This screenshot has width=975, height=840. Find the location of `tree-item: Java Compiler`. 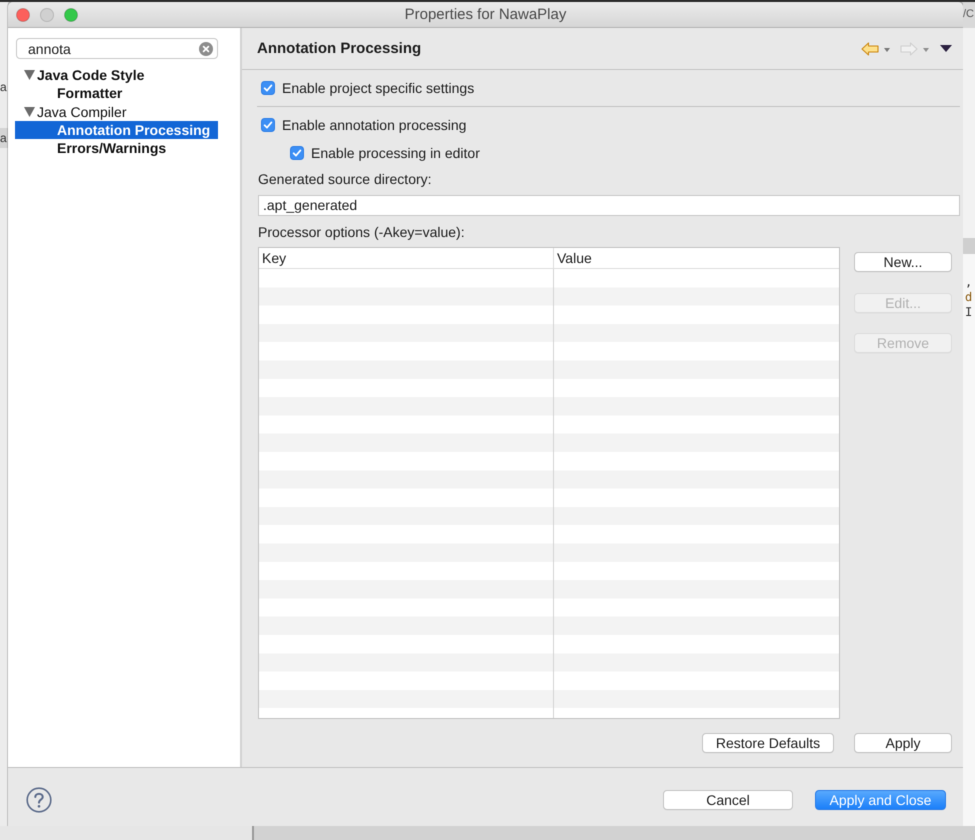

tree-item: Java Compiler is located at coordinates (116, 111).